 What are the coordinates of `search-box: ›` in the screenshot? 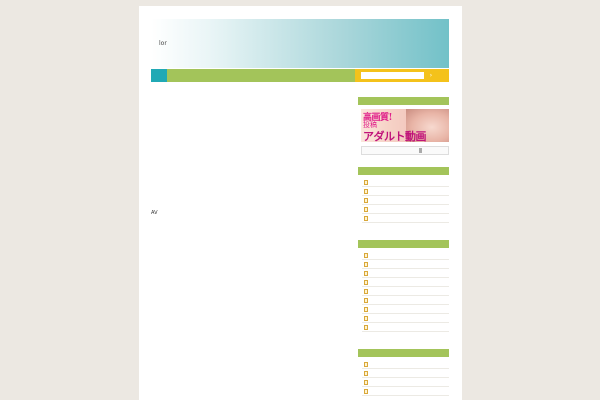 It's located at (402, 75).